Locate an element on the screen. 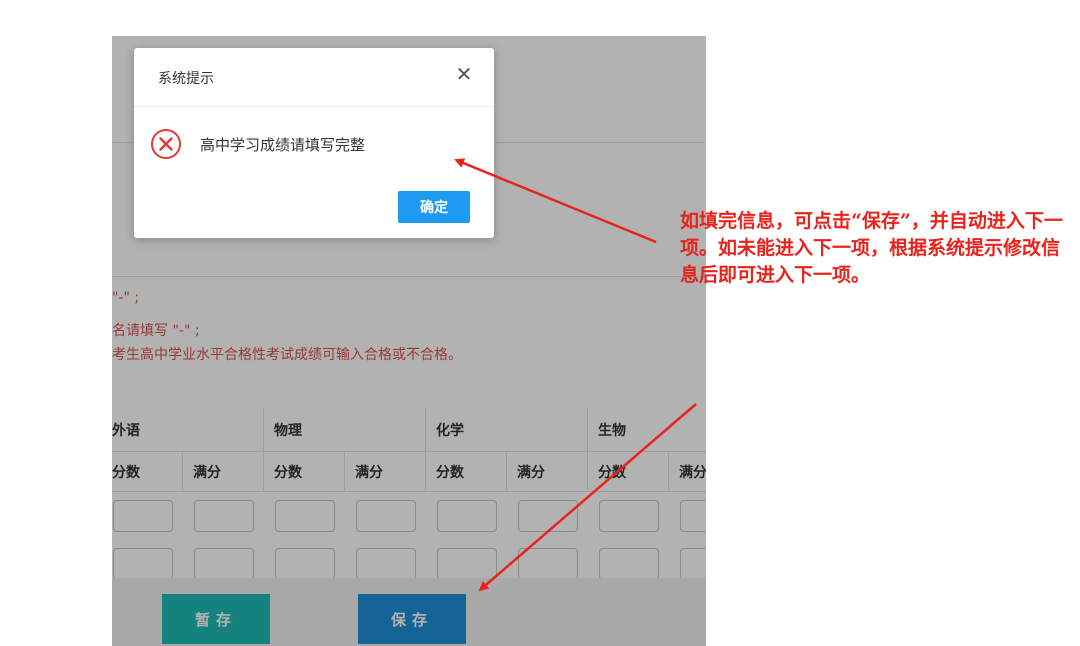 The image size is (1080, 646). dialog-message: 高中学习成绩请填写完整 is located at coordinates (283, 145).